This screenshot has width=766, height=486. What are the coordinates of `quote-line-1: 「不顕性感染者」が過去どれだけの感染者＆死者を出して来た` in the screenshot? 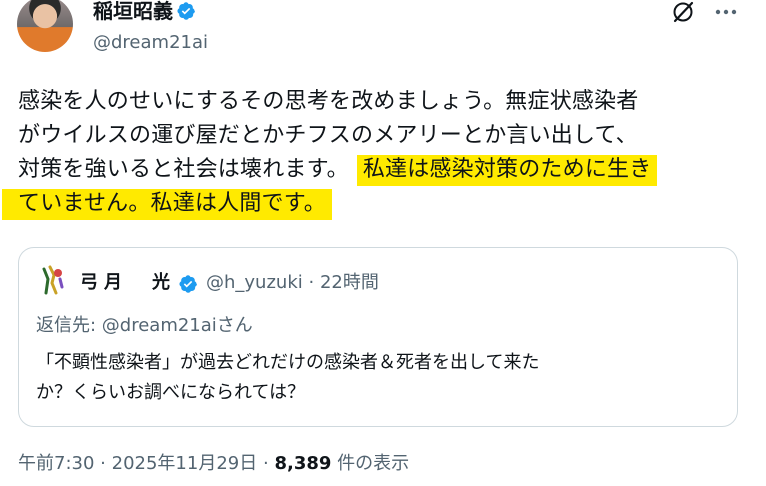 It's located at (288, 362).